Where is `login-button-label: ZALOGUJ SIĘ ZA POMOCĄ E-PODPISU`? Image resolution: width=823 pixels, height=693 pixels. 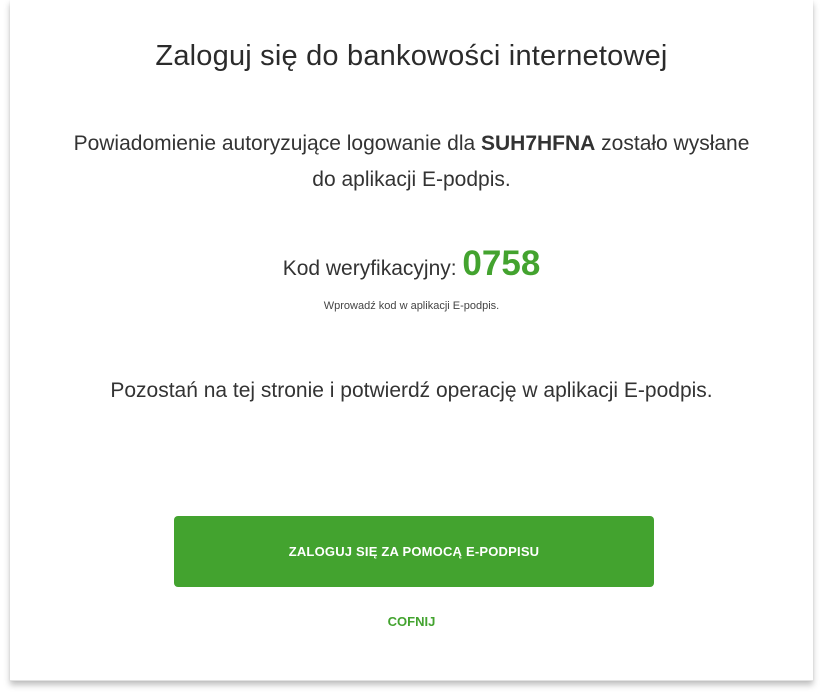 login-button-label: ZALOGUJ SIĘ ZA POMOCĄ E-PODPISU is located at coordinates (414, 551).